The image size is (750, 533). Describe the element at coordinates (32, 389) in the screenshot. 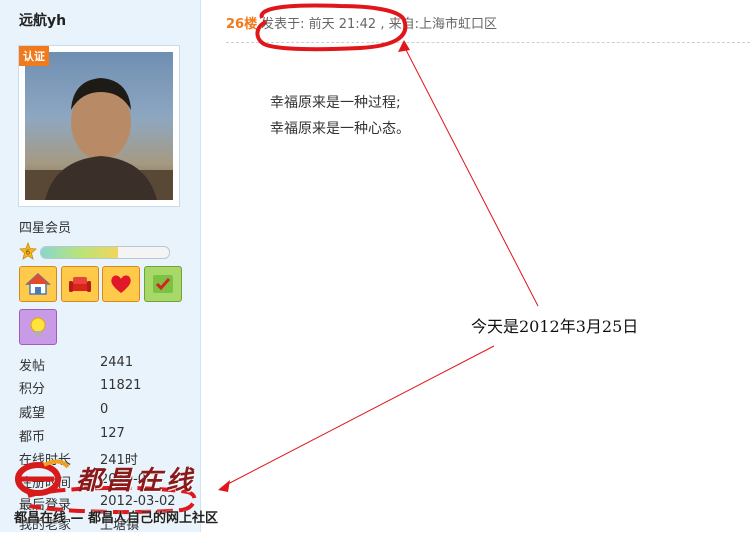

I see `stat-label: 积分` at that location.